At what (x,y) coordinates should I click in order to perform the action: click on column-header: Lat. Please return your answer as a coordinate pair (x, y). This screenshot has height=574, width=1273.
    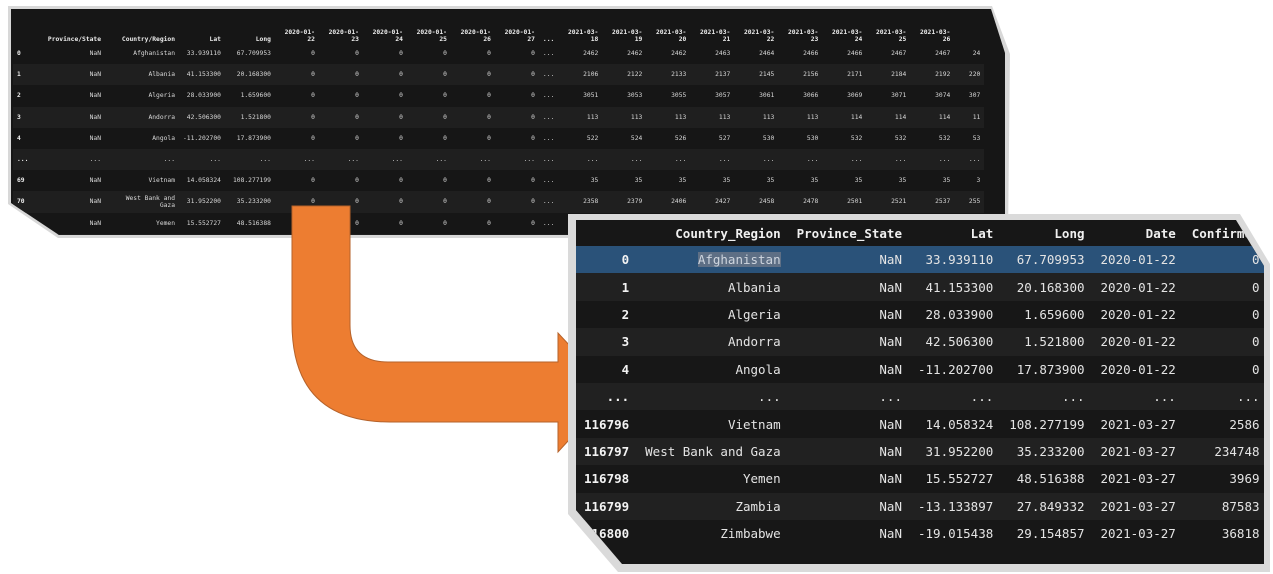
    Looking at the image, I should click on (982, 233).